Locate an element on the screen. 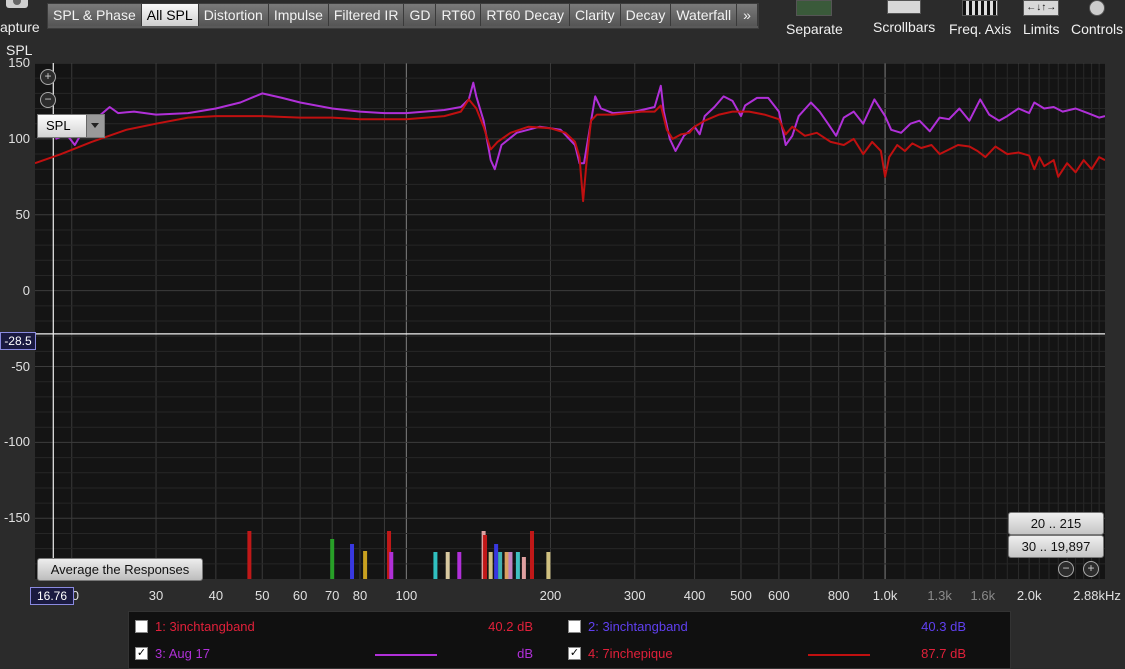 The image size is (1125, 669). scrollbars-icon is located at coordinates (904, 7).